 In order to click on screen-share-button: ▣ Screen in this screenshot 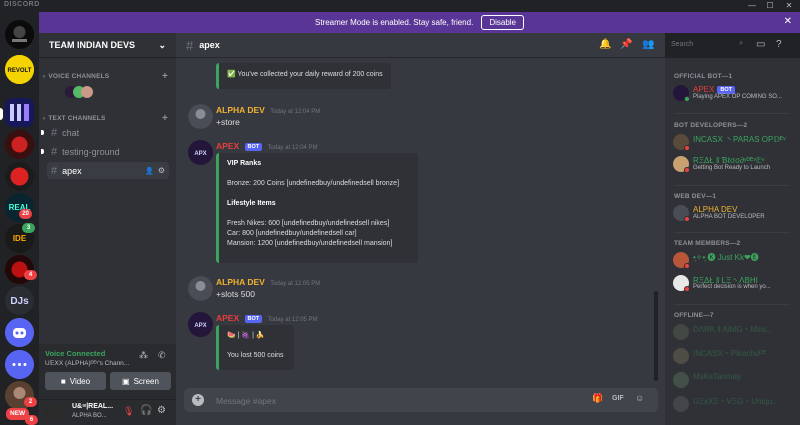, I will do `click(140, 381)`.